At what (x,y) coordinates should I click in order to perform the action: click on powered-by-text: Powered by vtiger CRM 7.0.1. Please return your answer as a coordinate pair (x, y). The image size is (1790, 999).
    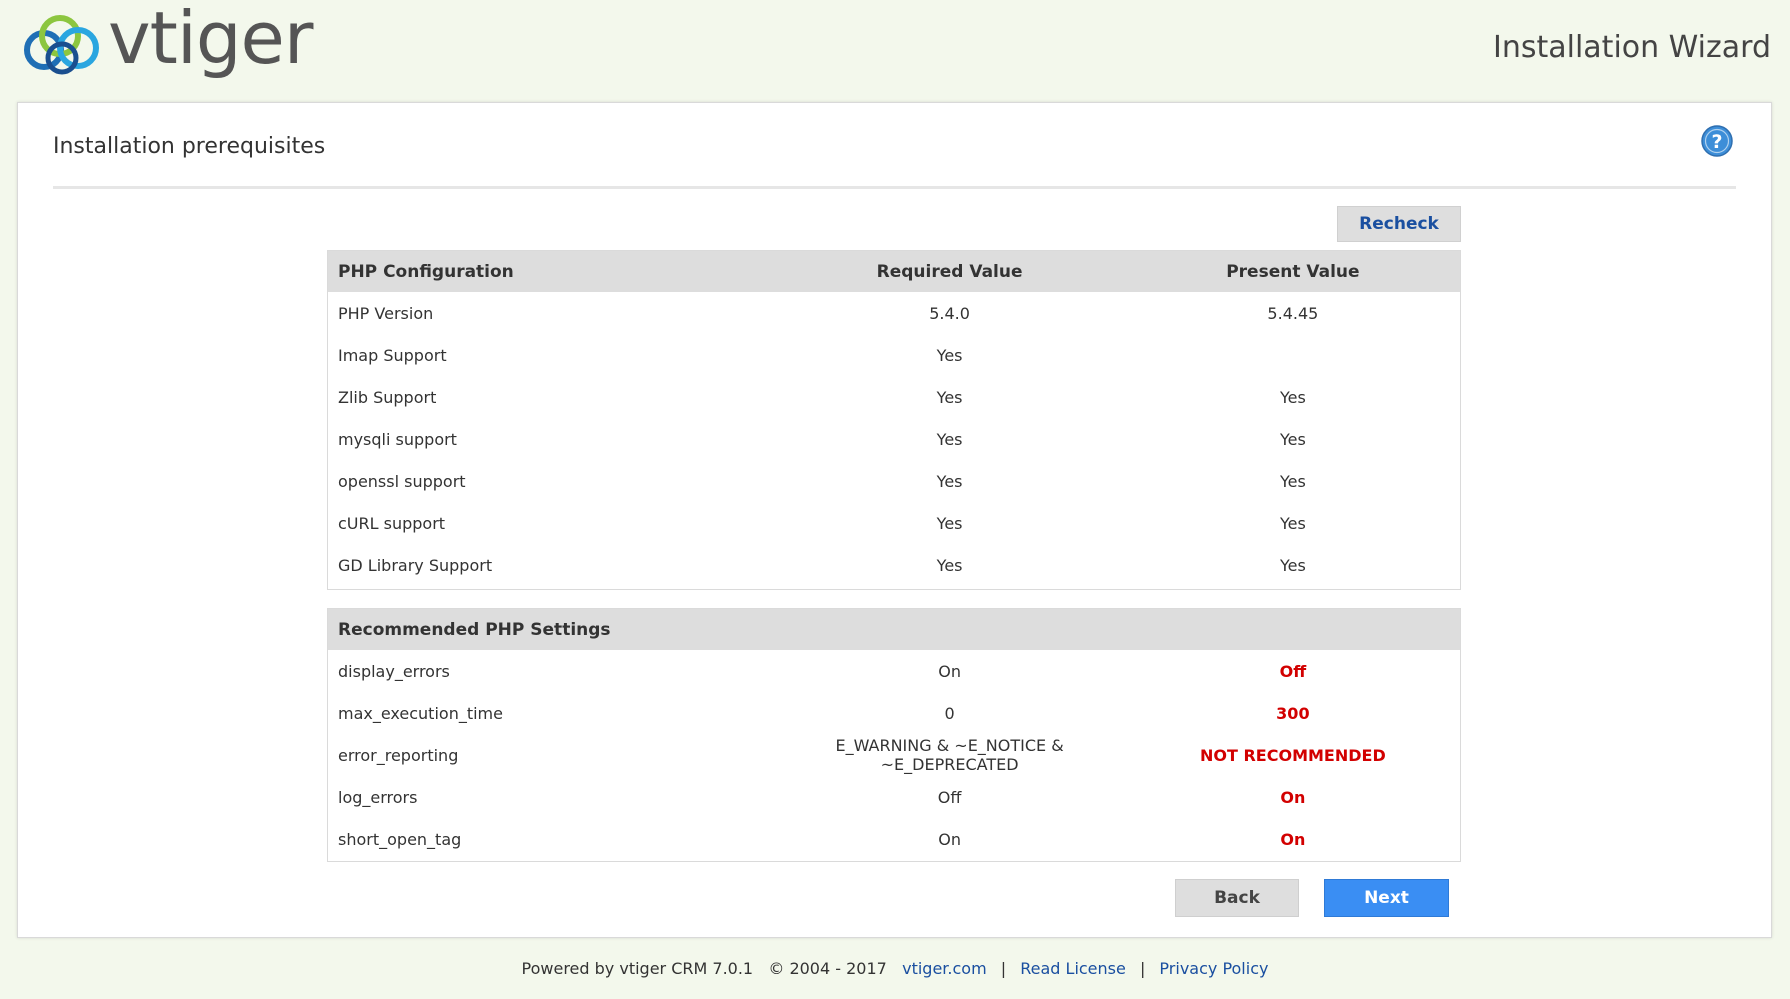
    Looking at the image, I should click on (637, 968).